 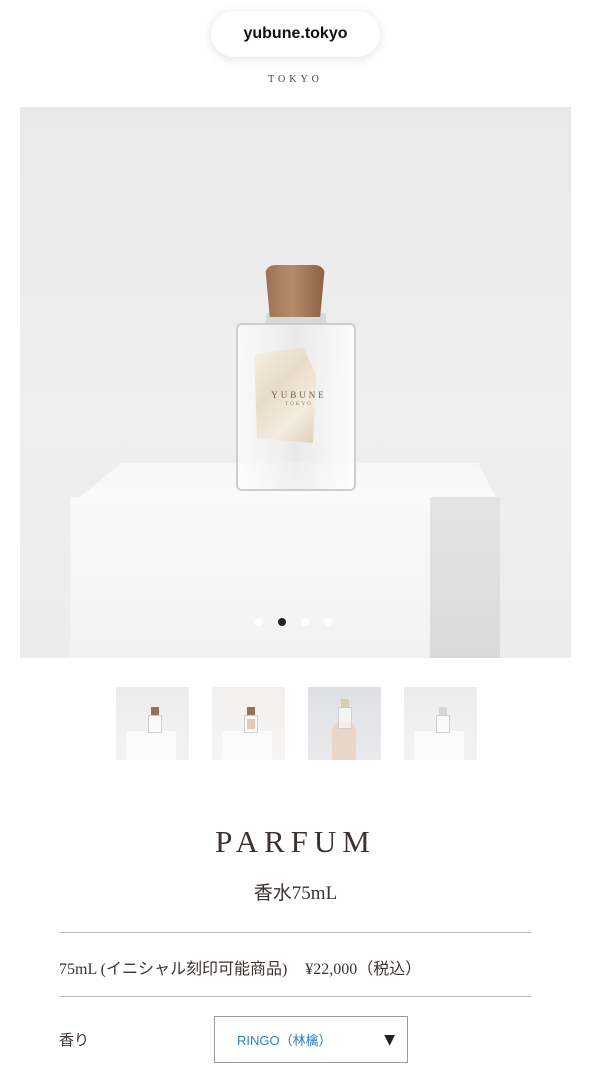 What do you see at coordinates (282, 622) in the screenshot?
I see `carousel-dot-active` at bounding box center [282, 622].